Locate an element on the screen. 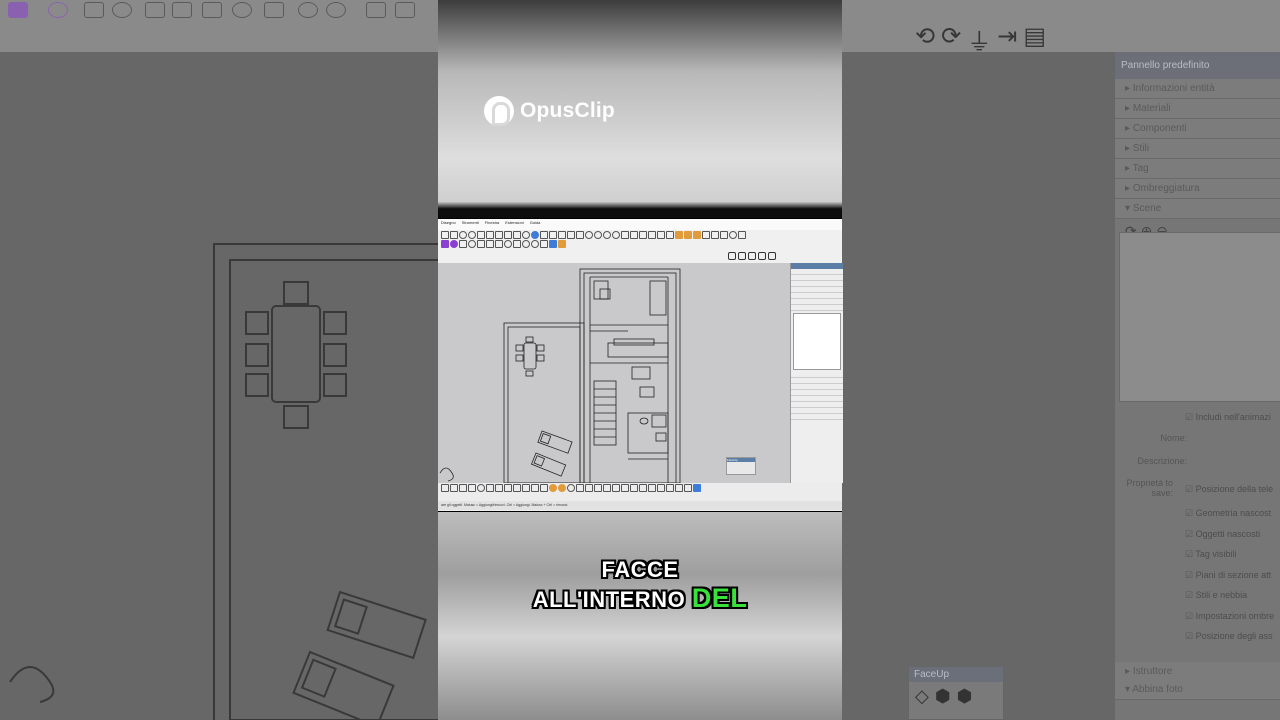 The height and width of the screenshot is (720, 1280). axes-icon is located at coordinates (670, 234).